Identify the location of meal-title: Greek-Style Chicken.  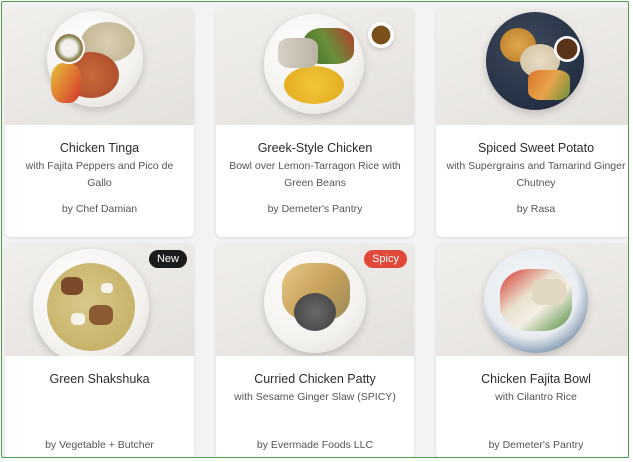
(315, 148).